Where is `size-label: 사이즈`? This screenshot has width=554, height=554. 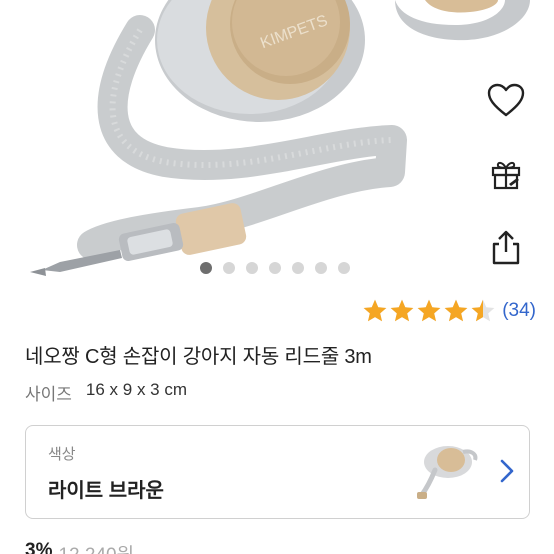 size-label: 사이즈 is located at coordinates (48, 394).